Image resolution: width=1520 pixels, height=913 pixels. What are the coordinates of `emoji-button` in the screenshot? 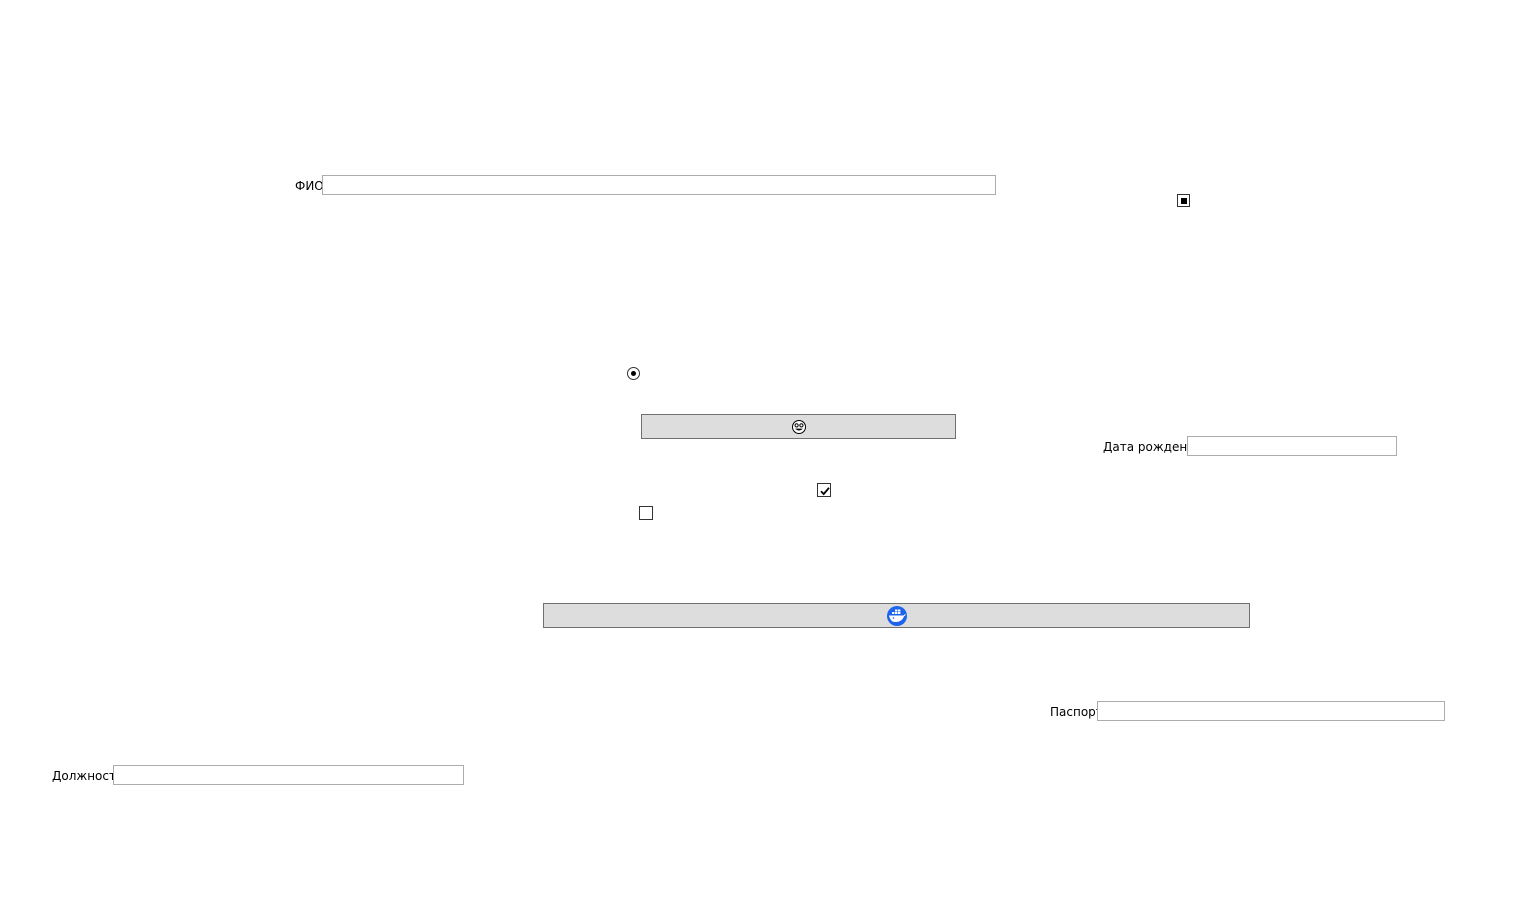 It's located at (798, 426).